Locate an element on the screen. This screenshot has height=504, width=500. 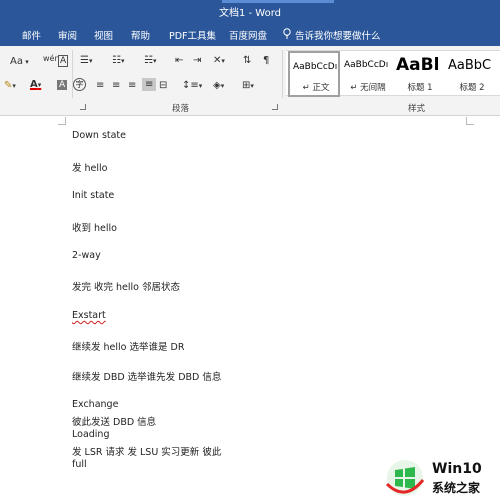
align-left-icon: ≡ is located at coordinates (100, 85).